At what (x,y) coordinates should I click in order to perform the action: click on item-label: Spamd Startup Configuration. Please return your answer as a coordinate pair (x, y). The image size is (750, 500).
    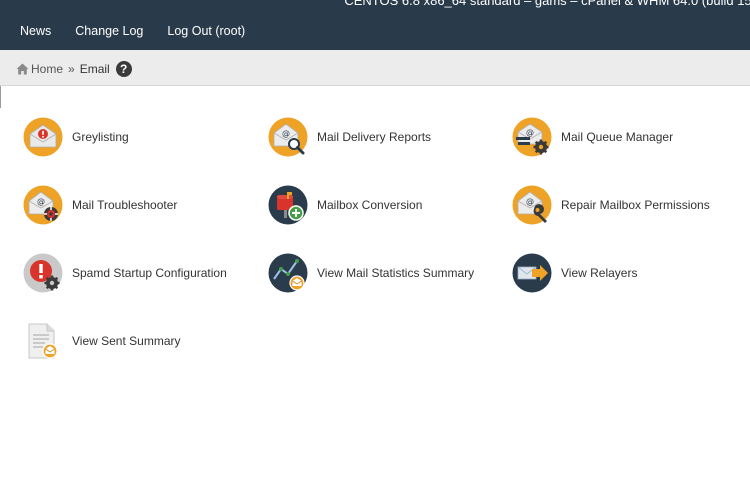
    Looking at the image, I should click on (149, 273).